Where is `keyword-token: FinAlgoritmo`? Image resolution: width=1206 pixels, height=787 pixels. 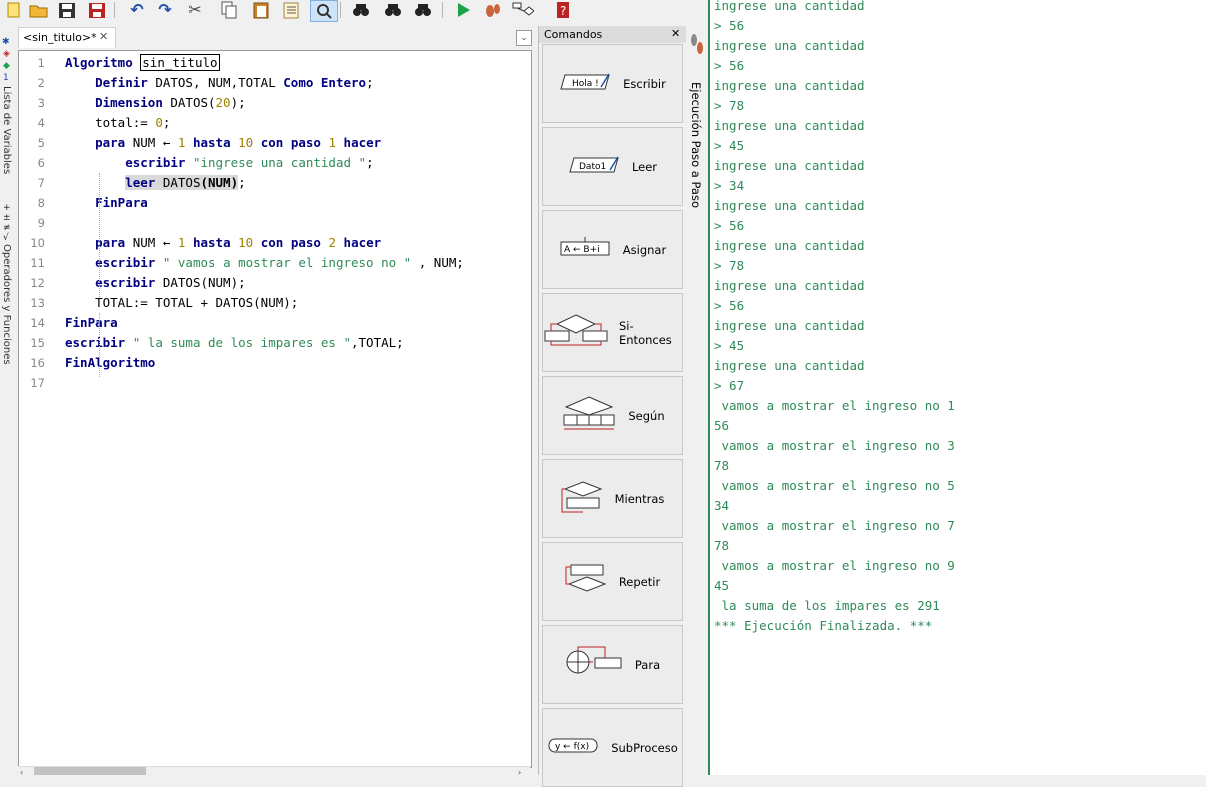
keyword-token: FinAlgoritmo is located at coordinates (110, 362).